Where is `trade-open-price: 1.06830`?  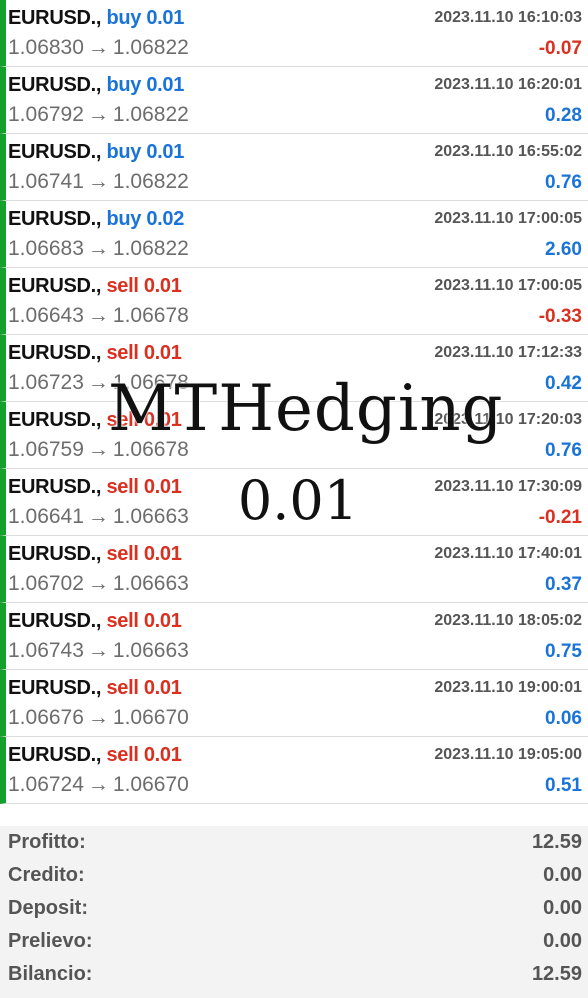 trade-open-price: 1.06830 is located at coordinates (46, 47).